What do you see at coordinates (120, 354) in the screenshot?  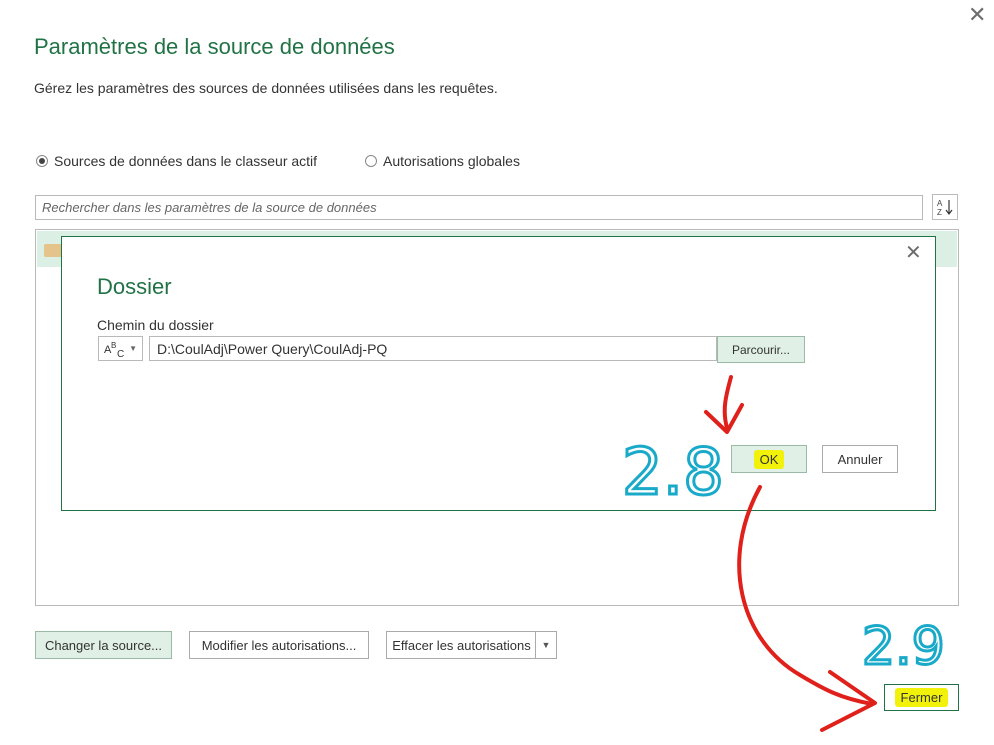 I see `svg-text: C` at bounding box center [120, 354].